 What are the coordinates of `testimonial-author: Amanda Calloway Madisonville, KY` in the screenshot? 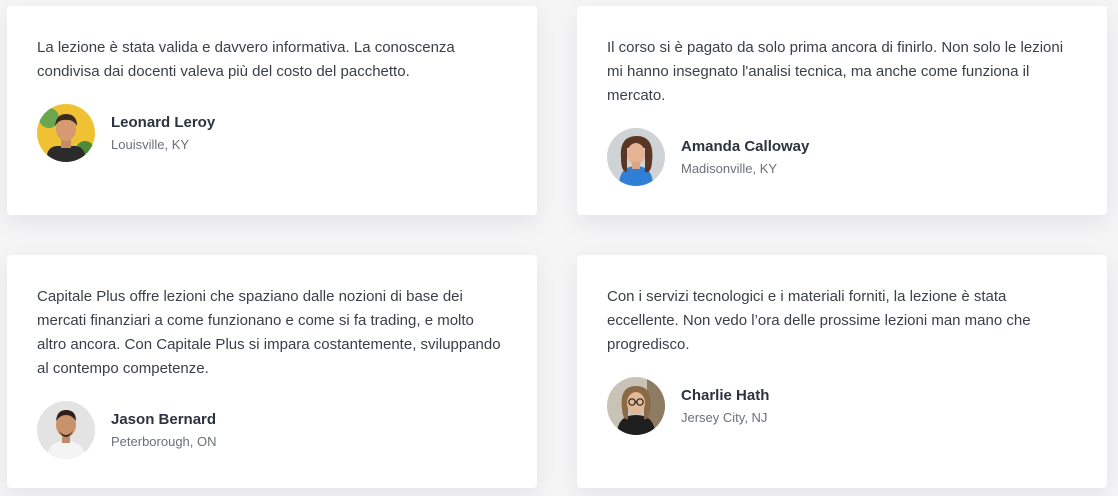 It's located at (842, 157).